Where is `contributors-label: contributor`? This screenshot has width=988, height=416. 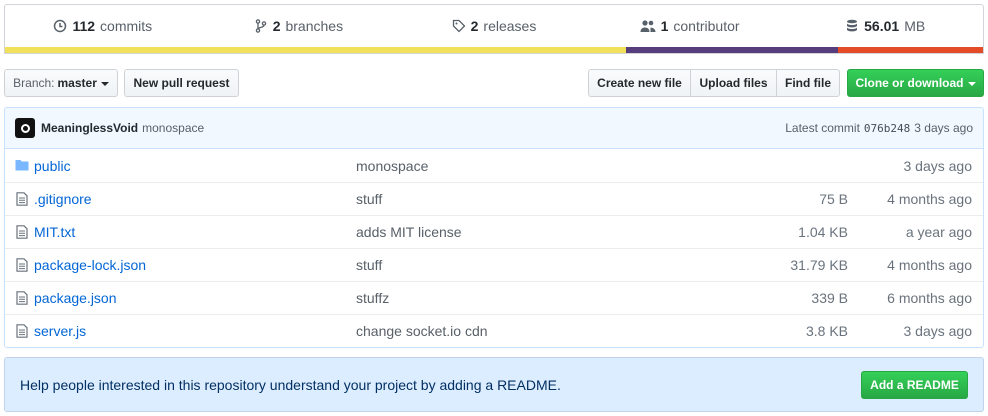 contributors-label: contributor is located at coordinates (706, 26).